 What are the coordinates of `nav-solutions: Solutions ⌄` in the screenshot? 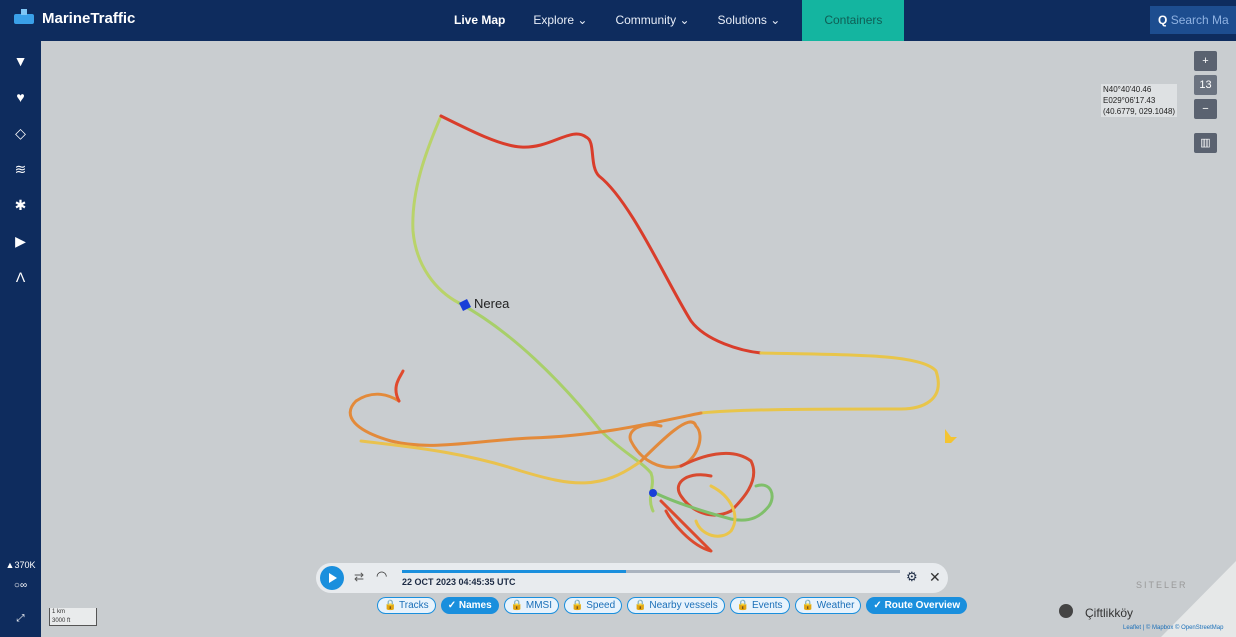 It's located at (749, 20).